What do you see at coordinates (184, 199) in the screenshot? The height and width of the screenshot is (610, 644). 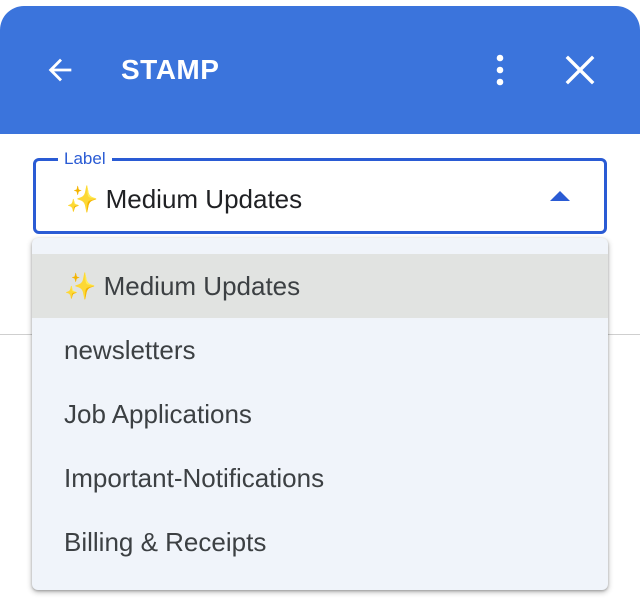 I see `label-select-value: ✨ Medium Updates` at bounding box center [184, 199].